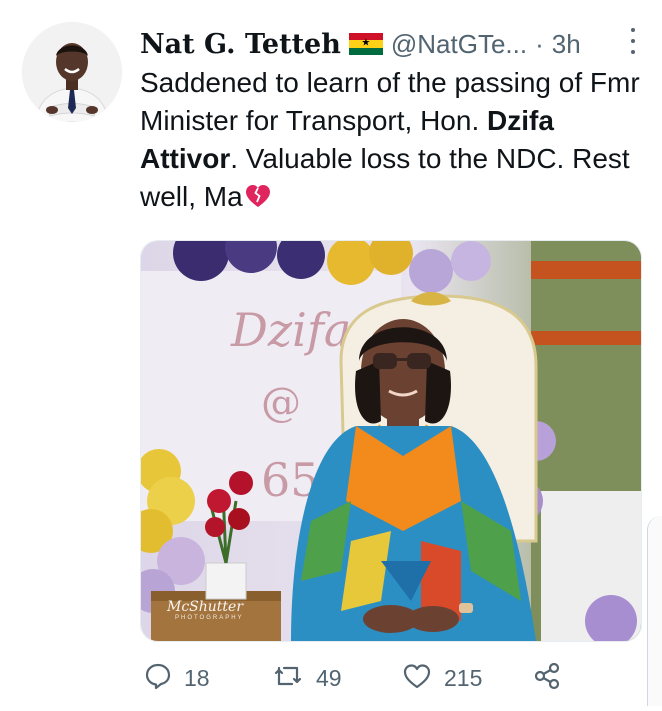 The width and height of the screenshot is (662, 711). What do you see at coordinates (209, 618) in the screenshot?
I see `photo-watermark-sub: PHOTOGRAPHY` at bounding box center [209, 618].